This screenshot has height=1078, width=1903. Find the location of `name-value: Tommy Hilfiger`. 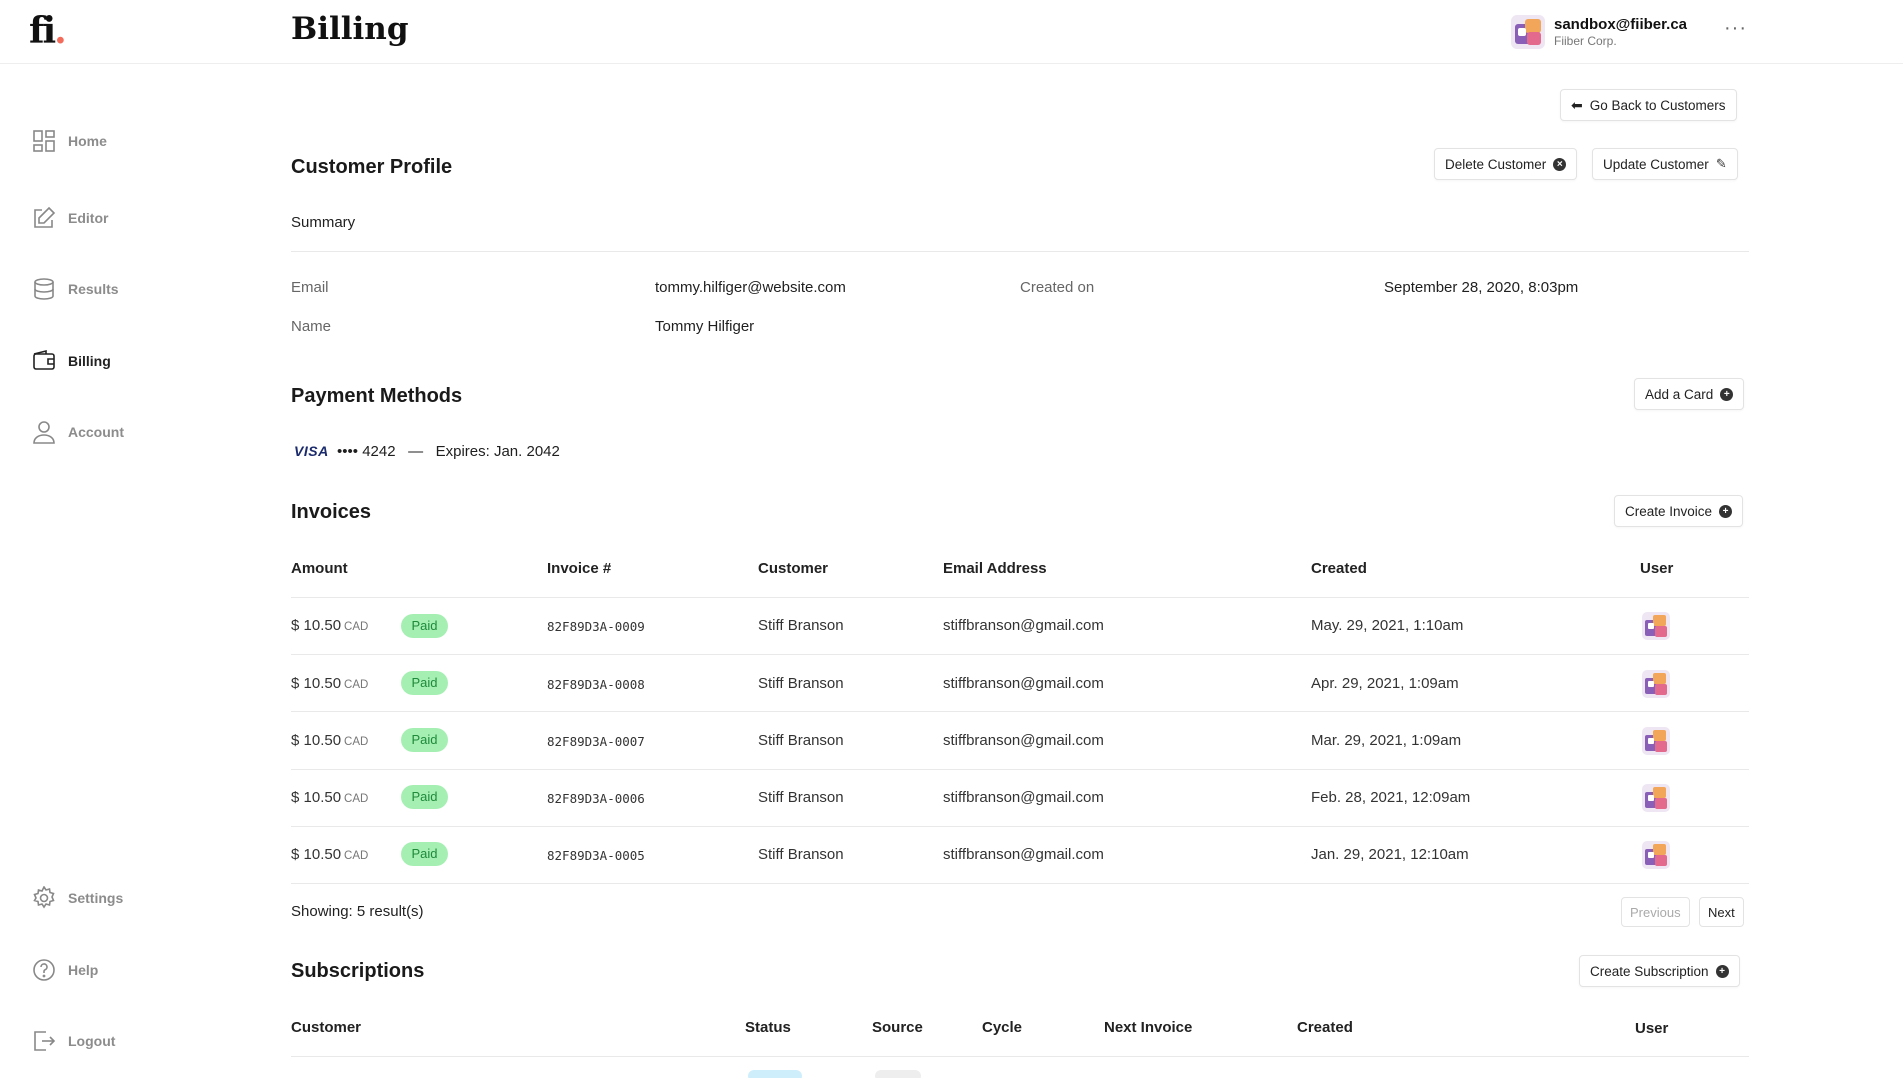

name-value: Tommy Hilfiger is located at coordinates (705, 326).